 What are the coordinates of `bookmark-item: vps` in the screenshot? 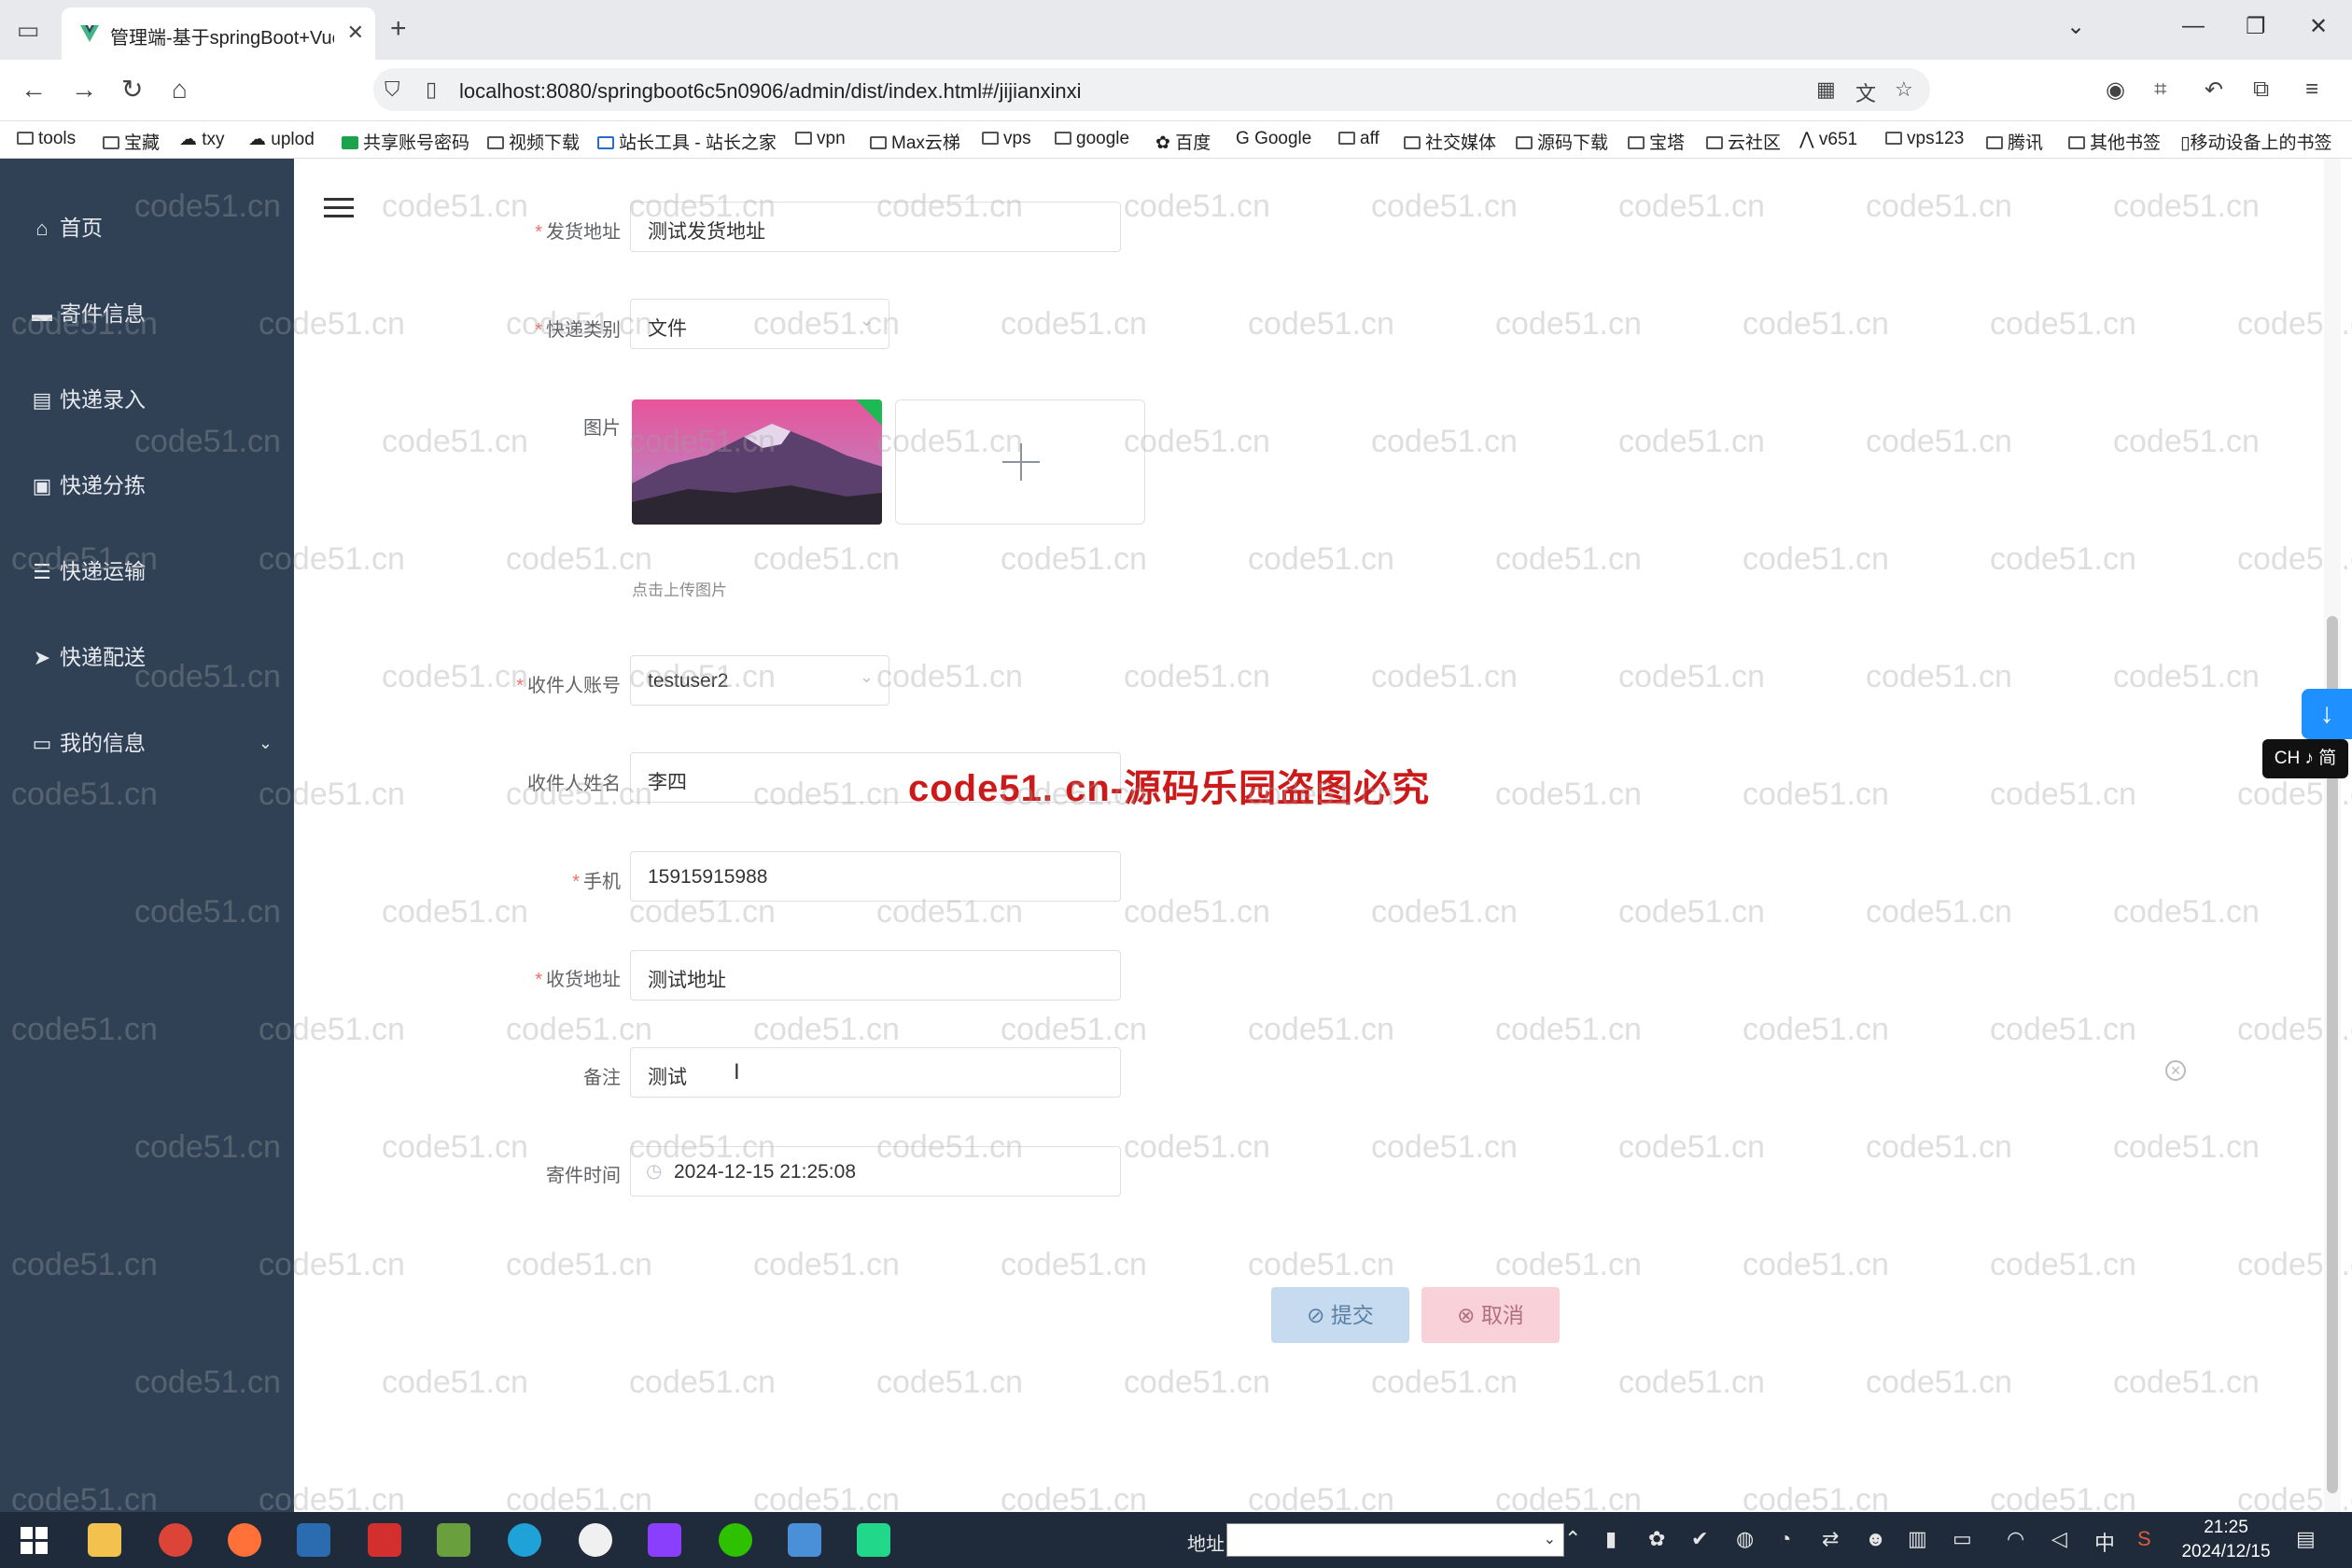 It's located at (1006, 139).